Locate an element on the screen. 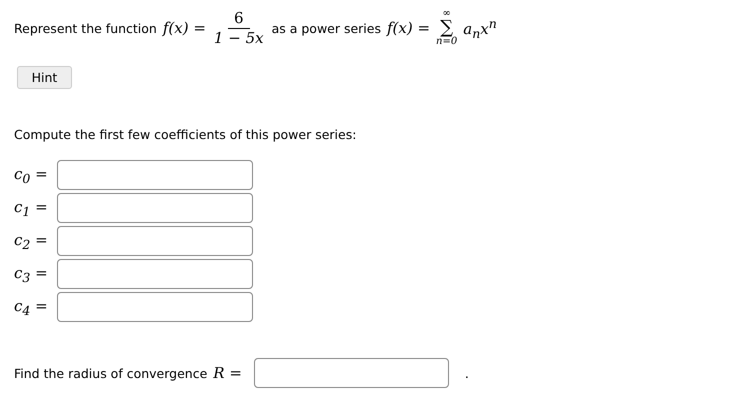  prompt-text: Compute the first few coefficients of this power series: is located at coordinates (186, 134).